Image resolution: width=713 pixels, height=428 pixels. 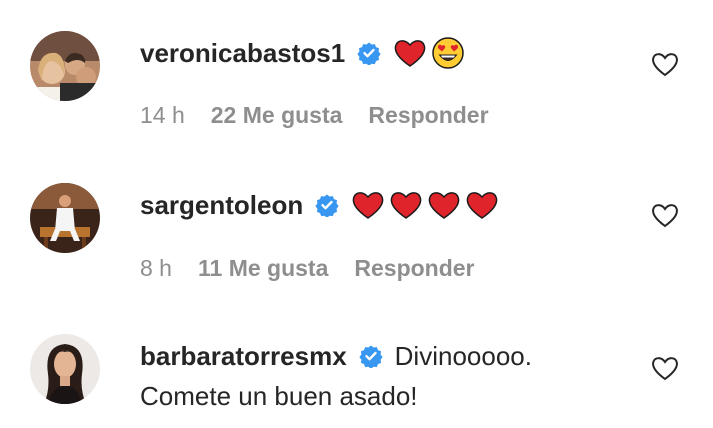 I want to click on comment-time: 8 h, so click(x=156, y=268).